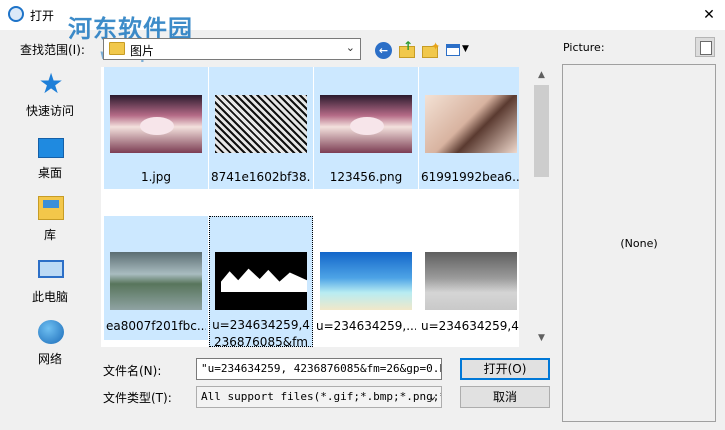 The height and width of the screenshot is (430, 725). What do you see at coordinates (319, 369) in the screenshot?
I see `file-name-input: "u=234634259, 4236876085&fm=26&gp=0.bm` at bounding box center [319, 369].